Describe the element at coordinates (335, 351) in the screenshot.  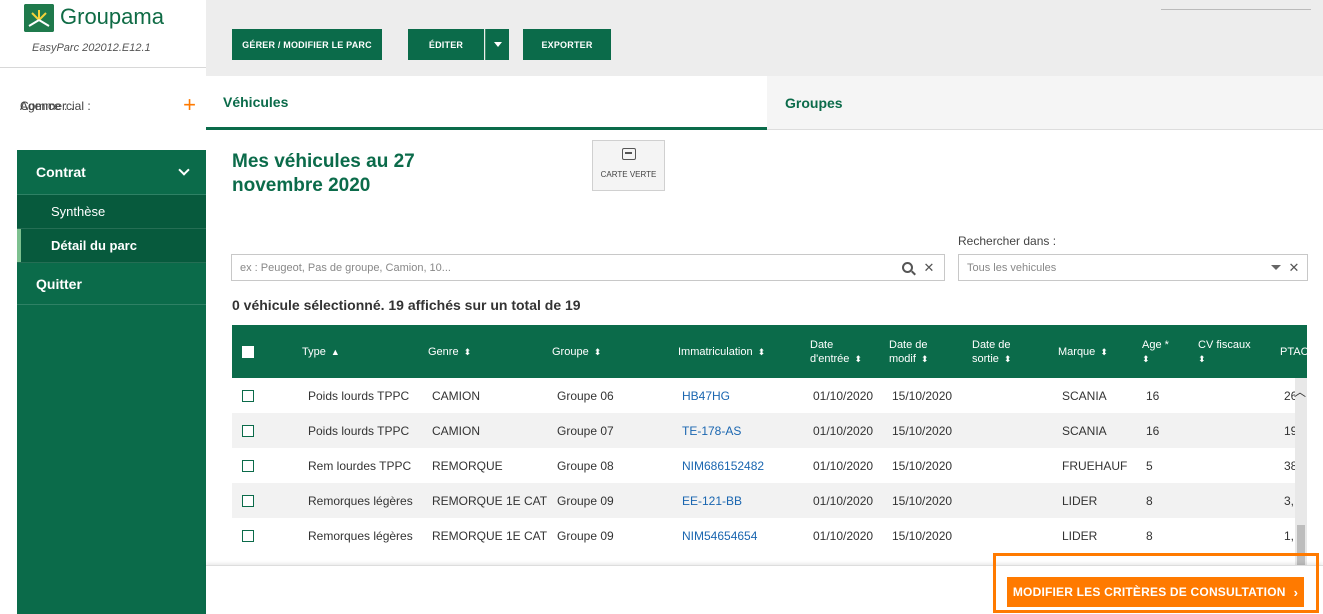
I see `sort-asc-icon: ▲` at that location.